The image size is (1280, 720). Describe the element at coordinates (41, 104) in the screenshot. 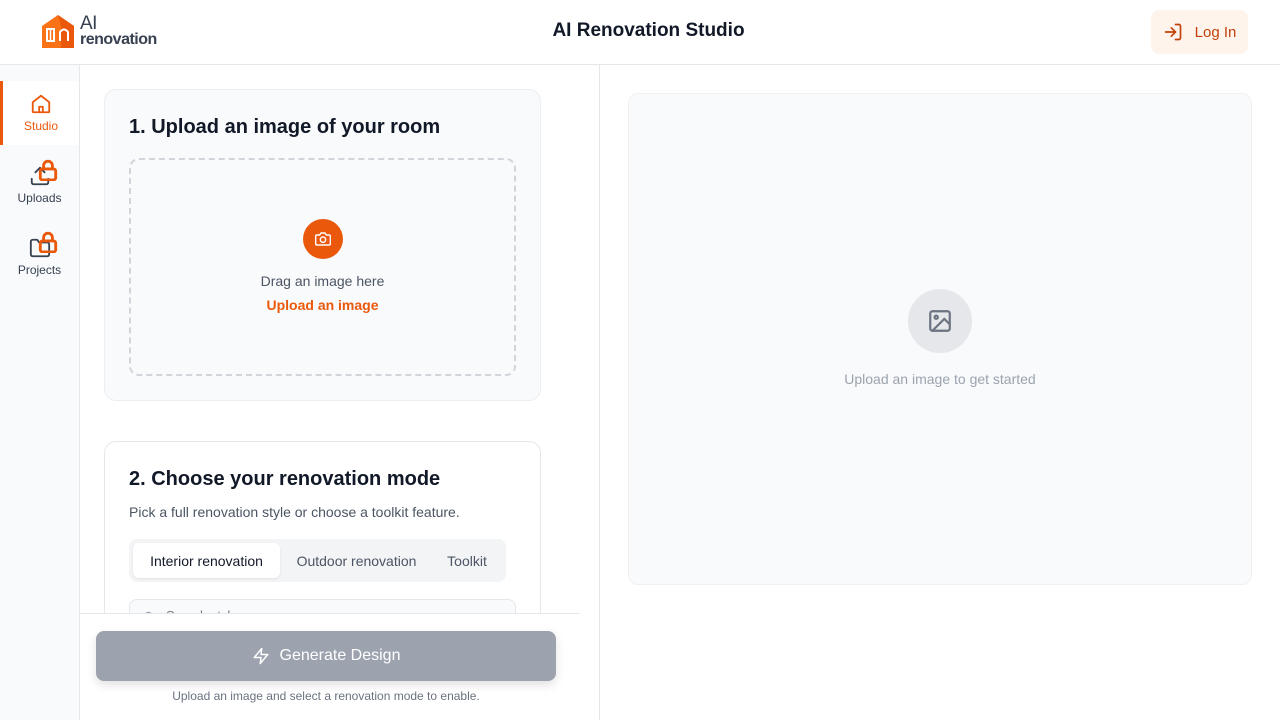

I see `home-icon` at that location.